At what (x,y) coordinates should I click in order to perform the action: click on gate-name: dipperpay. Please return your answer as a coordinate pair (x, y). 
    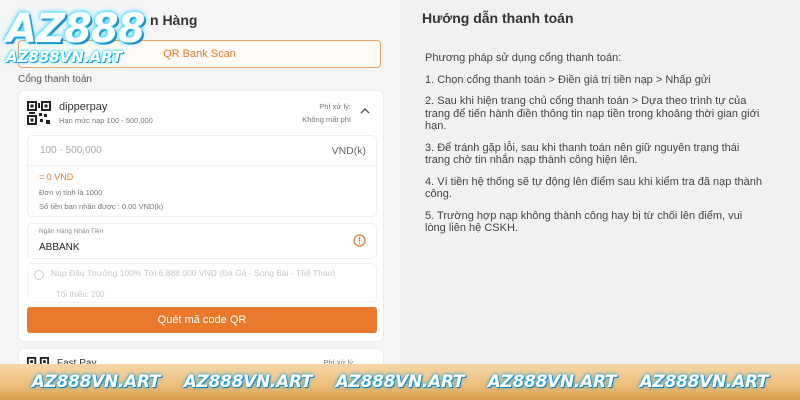
    Looking at the image, I should click on (83, 107).